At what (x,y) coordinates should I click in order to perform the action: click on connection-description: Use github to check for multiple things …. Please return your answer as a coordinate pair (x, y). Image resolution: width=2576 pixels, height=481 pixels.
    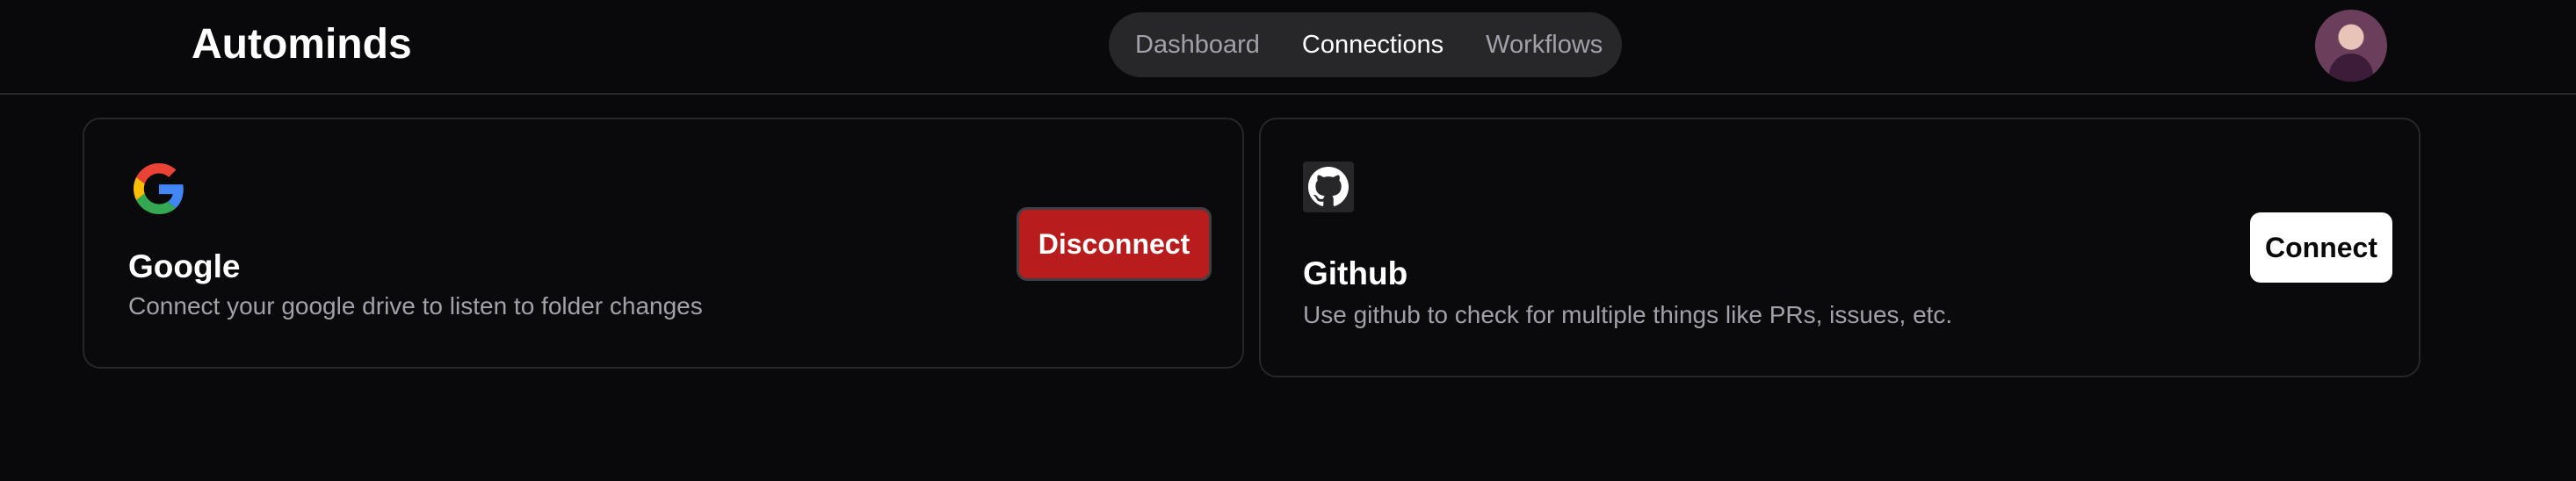
    Looking at the image, I should click on (1628, 314).